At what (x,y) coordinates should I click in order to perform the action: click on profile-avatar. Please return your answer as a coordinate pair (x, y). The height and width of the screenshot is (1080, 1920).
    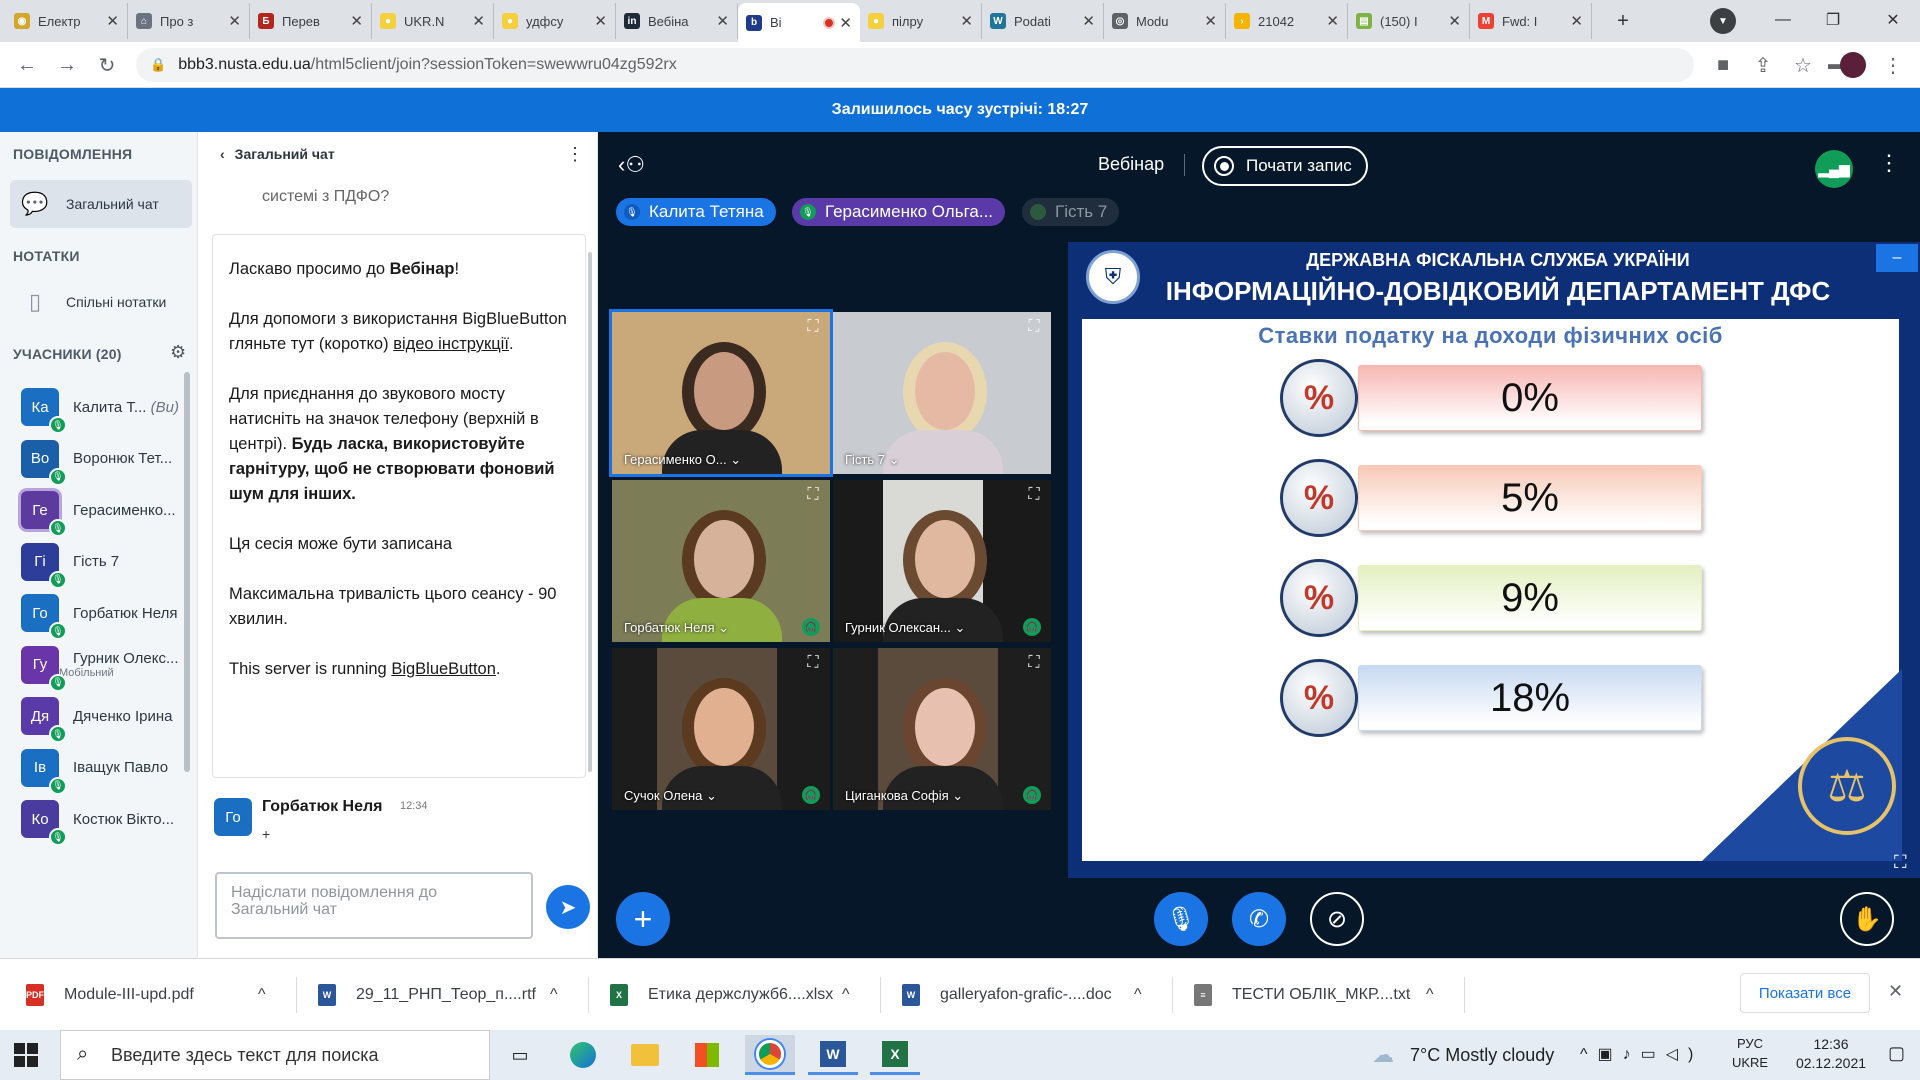
    Looking at the image, I should click on (1853, 65).